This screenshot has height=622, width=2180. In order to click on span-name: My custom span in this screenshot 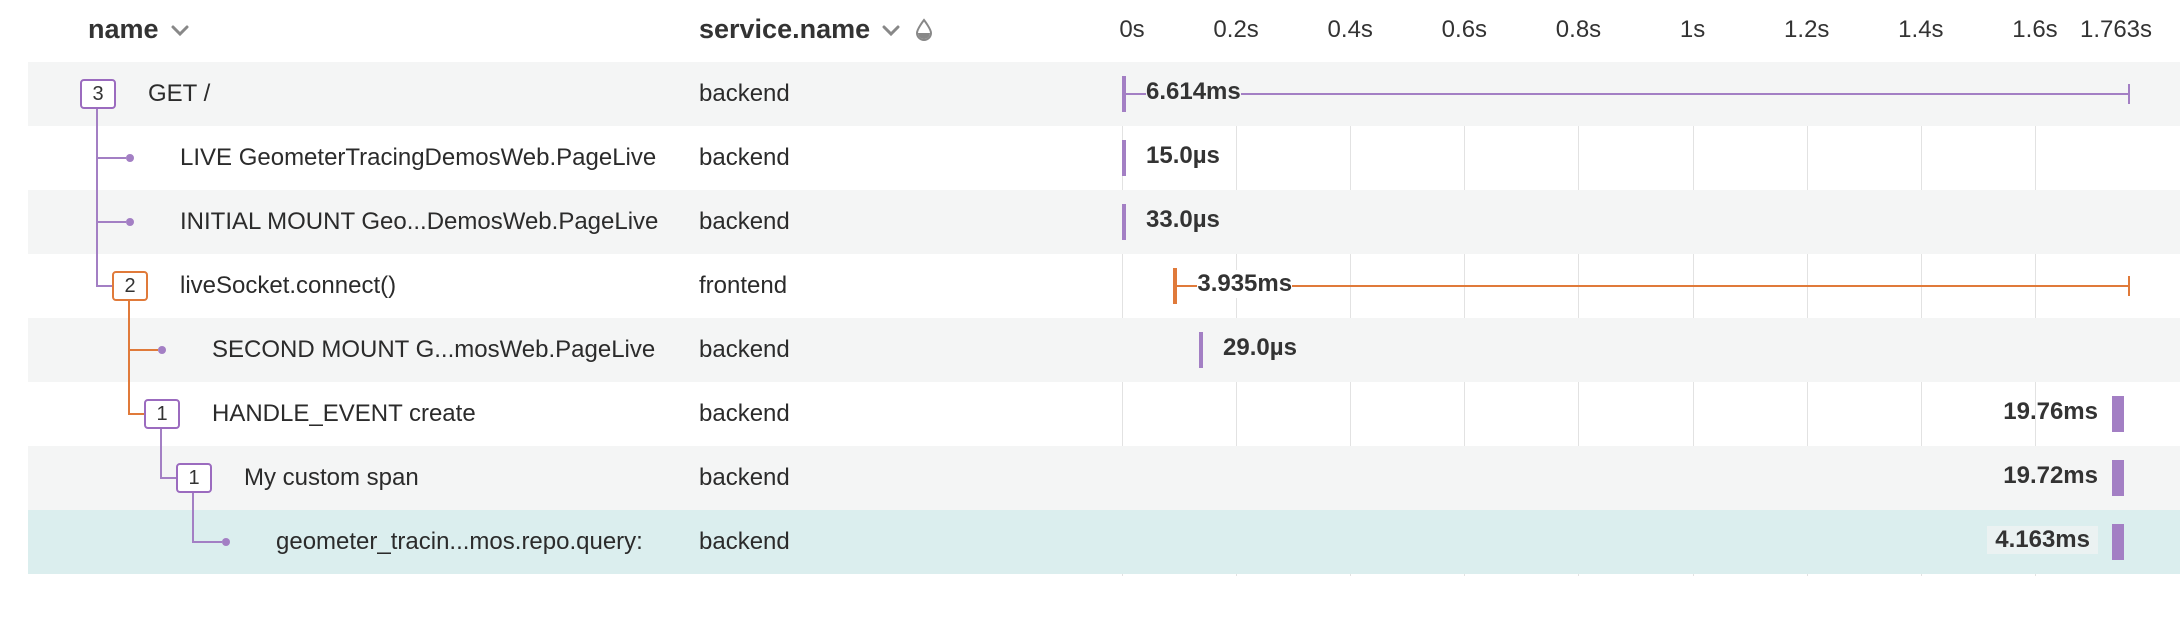, I will do `click(331, 477)`.